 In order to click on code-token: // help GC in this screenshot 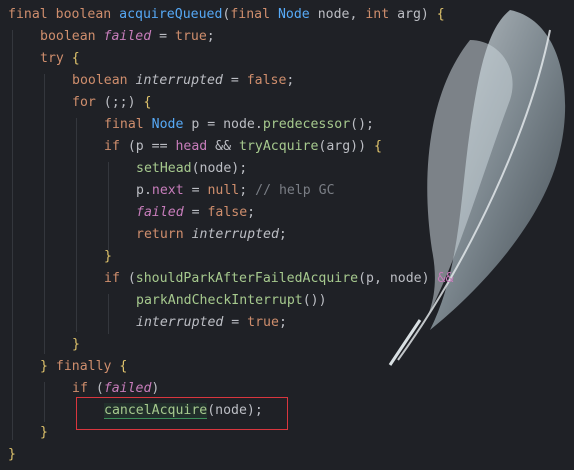, I will do `click(295, 190)`.